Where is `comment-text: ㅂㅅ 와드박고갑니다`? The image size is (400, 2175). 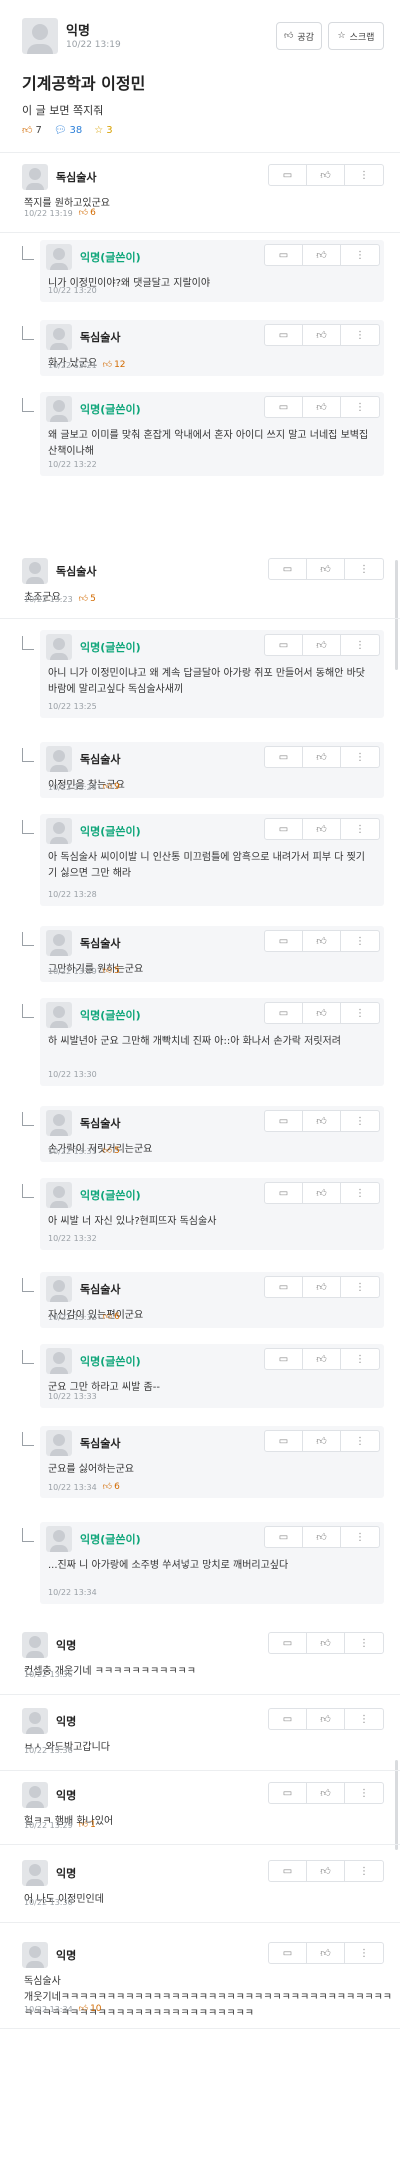
comment-text: ㅂㅅ 와드박고갑니다 is located at coordinates (67, 1747).